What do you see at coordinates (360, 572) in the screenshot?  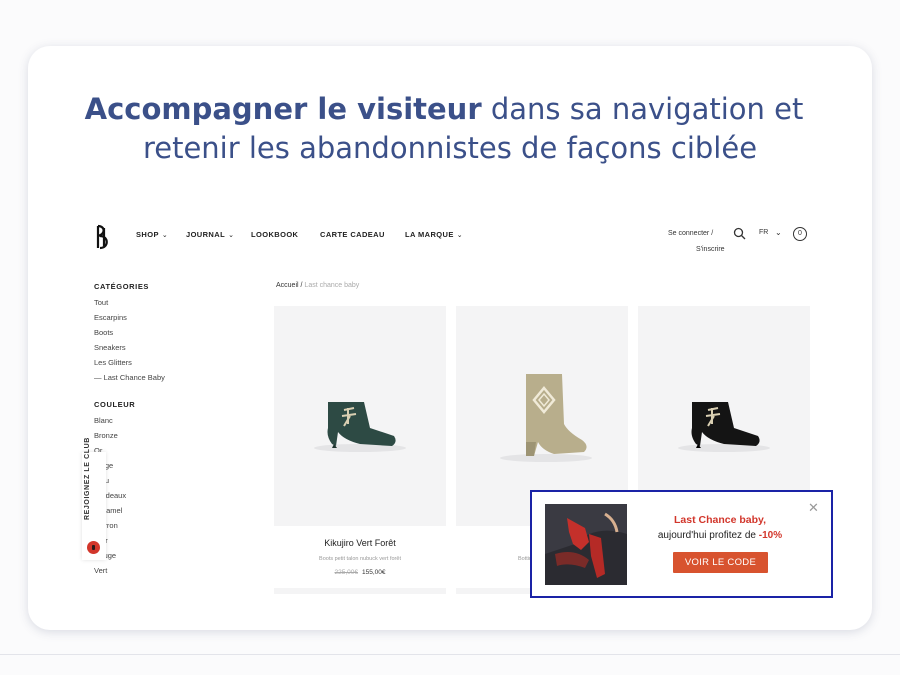 I see `product-price: 225,00€ 155,00€` at bounding box center [360, 572].